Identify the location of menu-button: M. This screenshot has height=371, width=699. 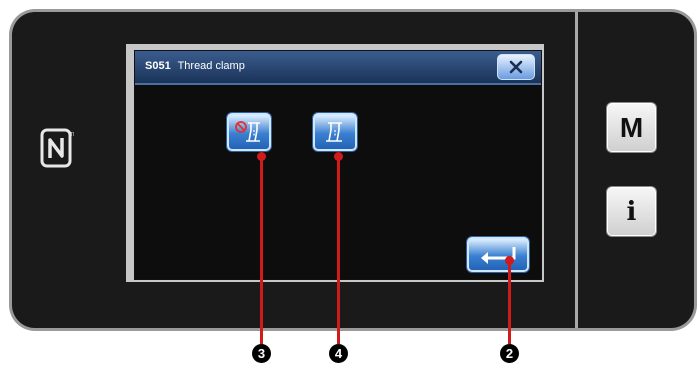
(631, 127).